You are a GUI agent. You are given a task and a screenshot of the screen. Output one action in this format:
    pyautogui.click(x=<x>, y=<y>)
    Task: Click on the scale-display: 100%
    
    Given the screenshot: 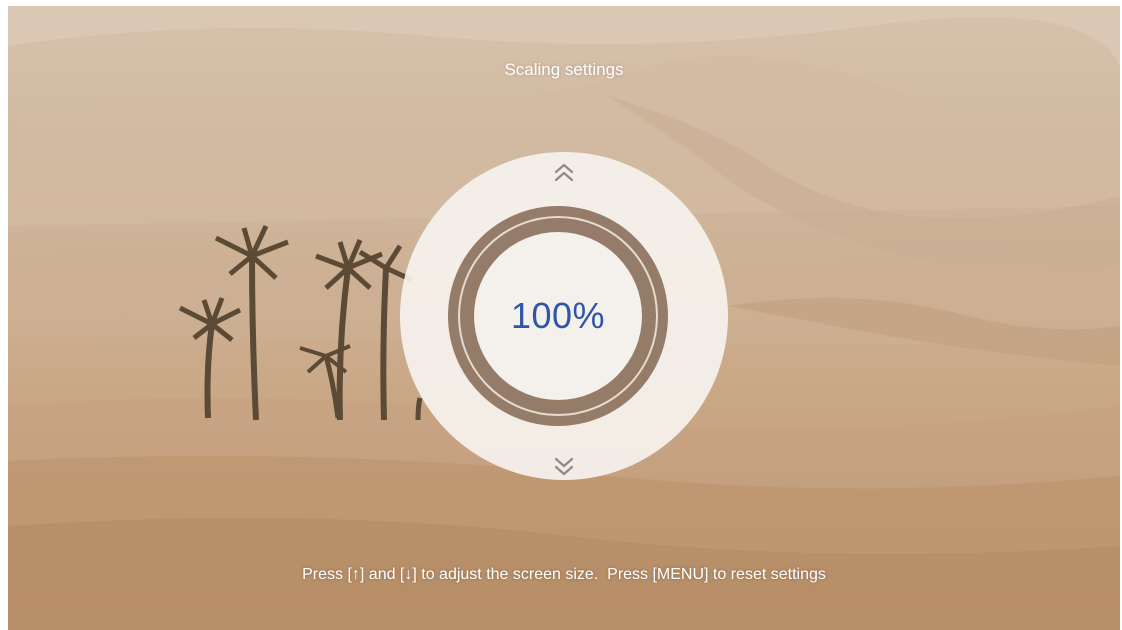 What is the action you would take?
    pyautogui.click(x=558, y=316)
    